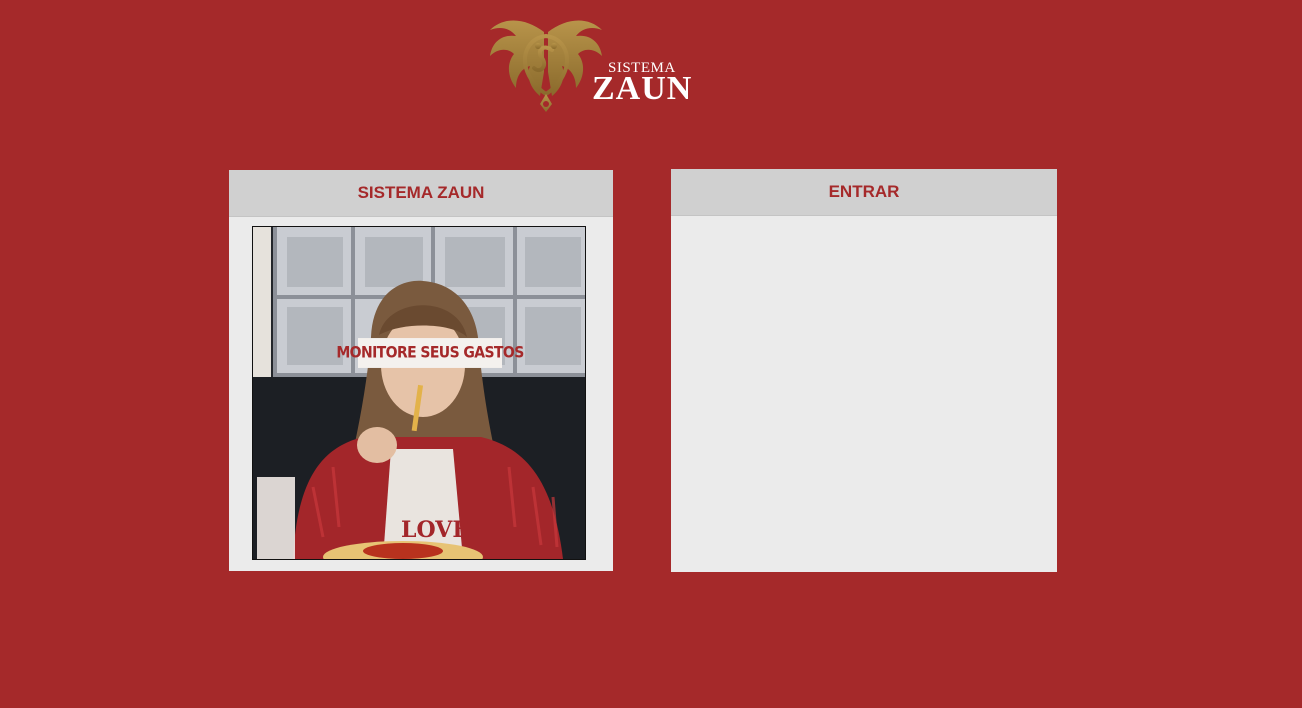 Image resolution: width=1302 pixels, height=708 pixels. I want to click on site-logo: SISTEMA ZAUN, so click(596, 68).